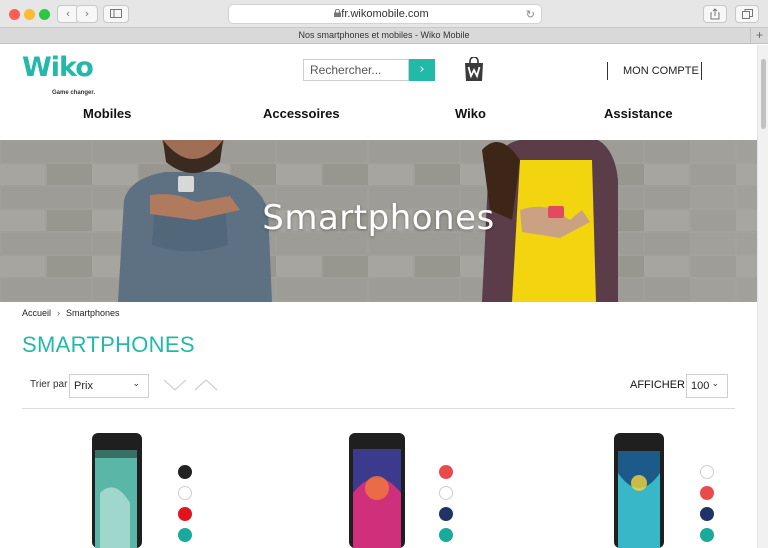  I want to click on search-submit-button: ›, so click(422, 70).